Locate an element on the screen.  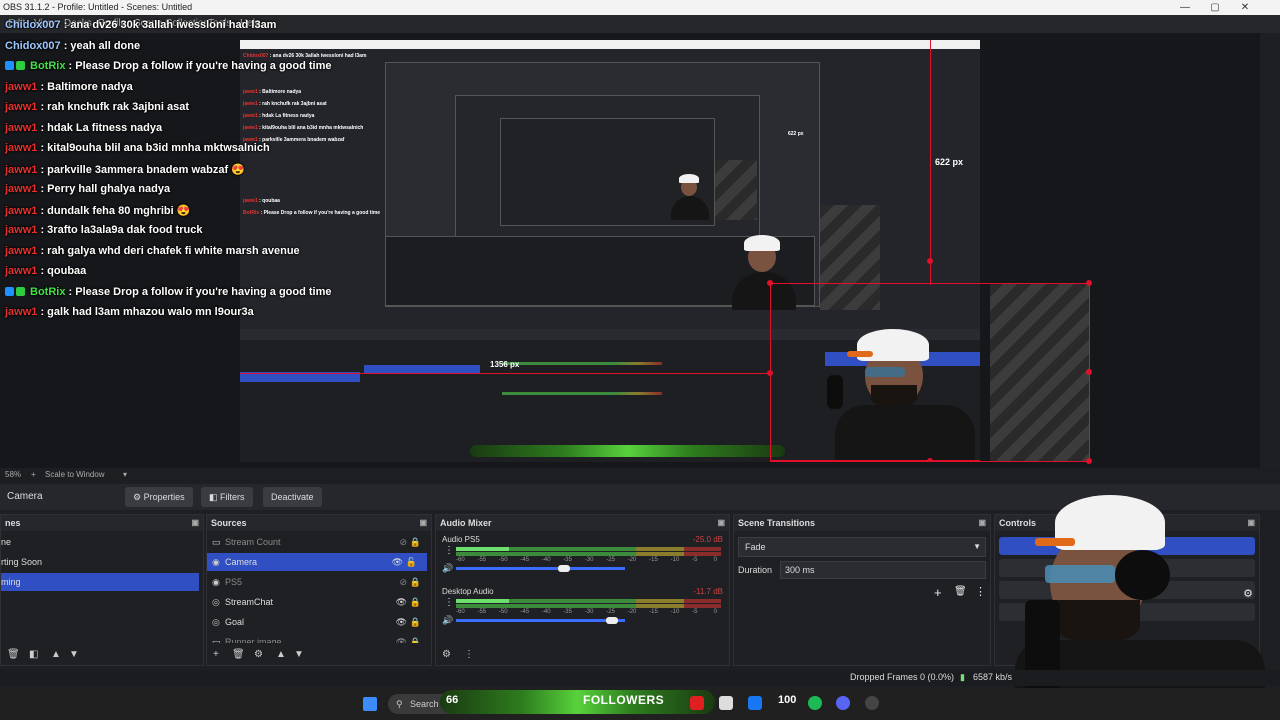
add-transition-icon: + is located at coordinates (938, 592).